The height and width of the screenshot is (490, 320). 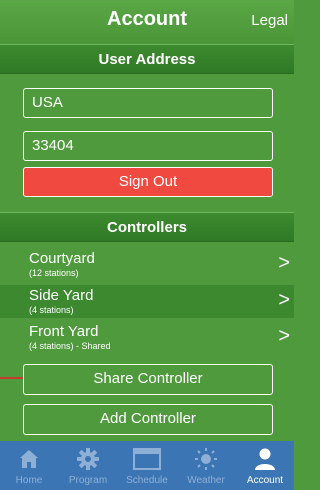 What do you see at coordinates (148, 146) in the screenshot?
I see `zip-field: 33404` at bounding box center [148, 146].